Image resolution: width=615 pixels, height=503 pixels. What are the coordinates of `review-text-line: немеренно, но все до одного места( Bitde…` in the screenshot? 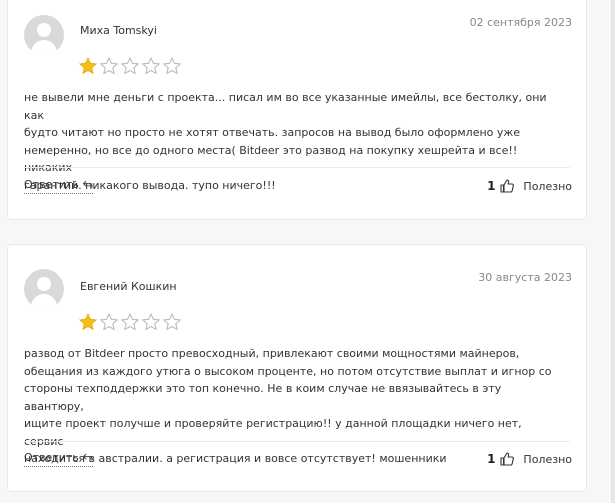 It's located at (271, 159).